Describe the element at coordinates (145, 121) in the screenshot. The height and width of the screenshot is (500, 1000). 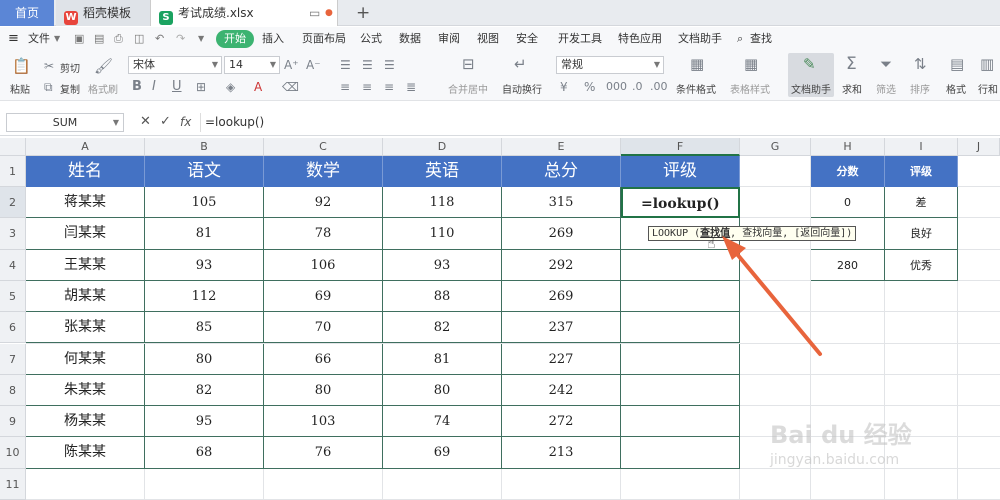
I see `cancel-icon: ✕` at that location.